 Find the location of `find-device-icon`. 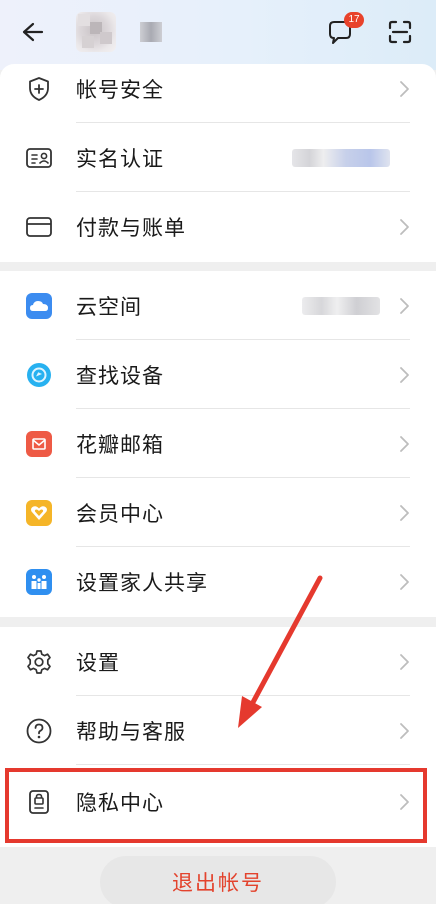

find-device-icon is located at coordinates (39, 375).